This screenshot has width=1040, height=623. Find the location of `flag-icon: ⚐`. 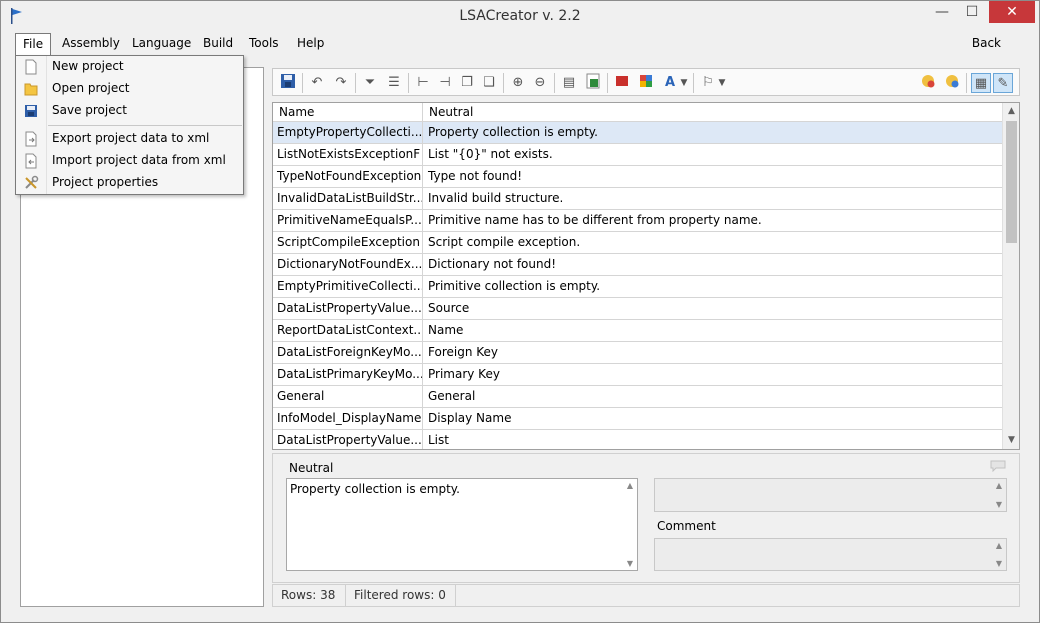

flag-icon: ⚐ is located at coordinates (708, 83).